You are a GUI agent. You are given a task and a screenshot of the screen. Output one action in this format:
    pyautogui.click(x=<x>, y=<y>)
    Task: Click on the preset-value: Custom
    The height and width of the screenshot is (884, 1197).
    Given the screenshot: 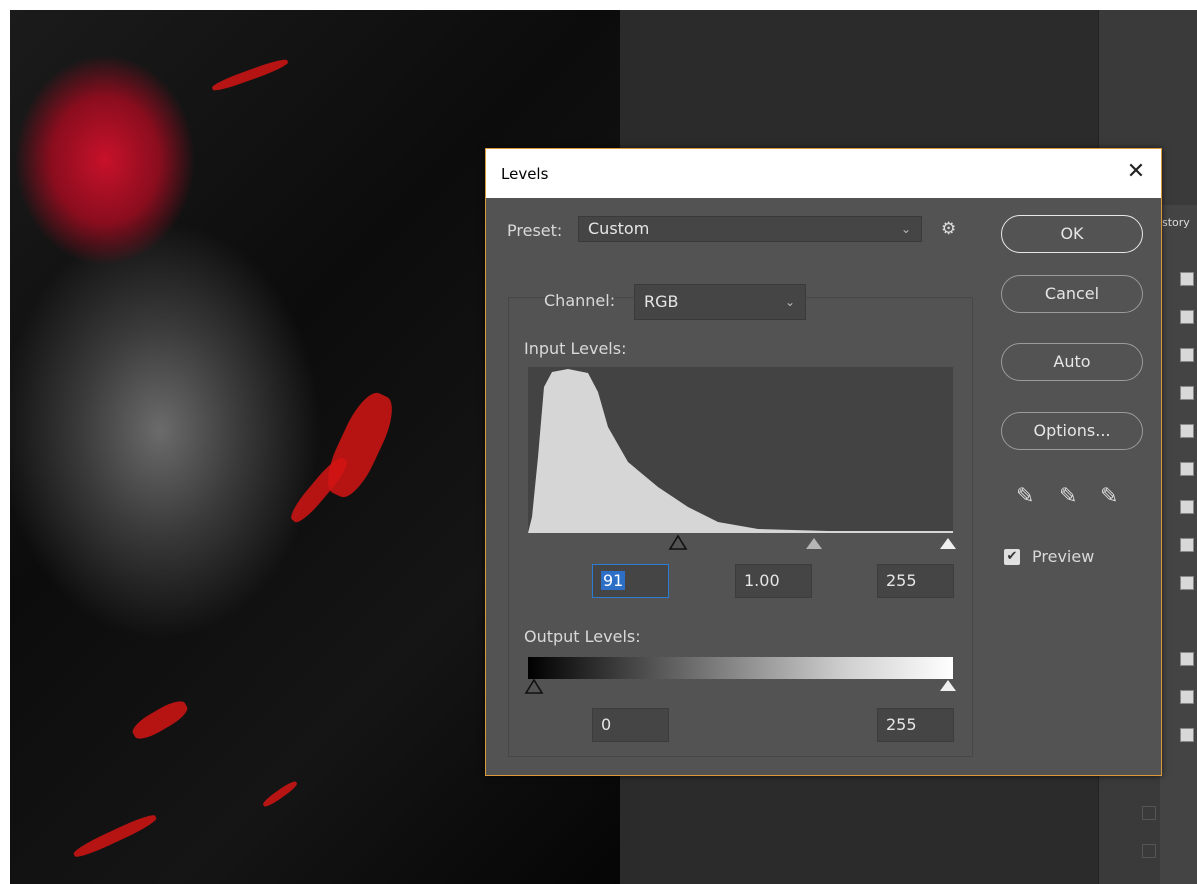 What is the action you would take?
    pyautogui.click(x=619, y=228)
    